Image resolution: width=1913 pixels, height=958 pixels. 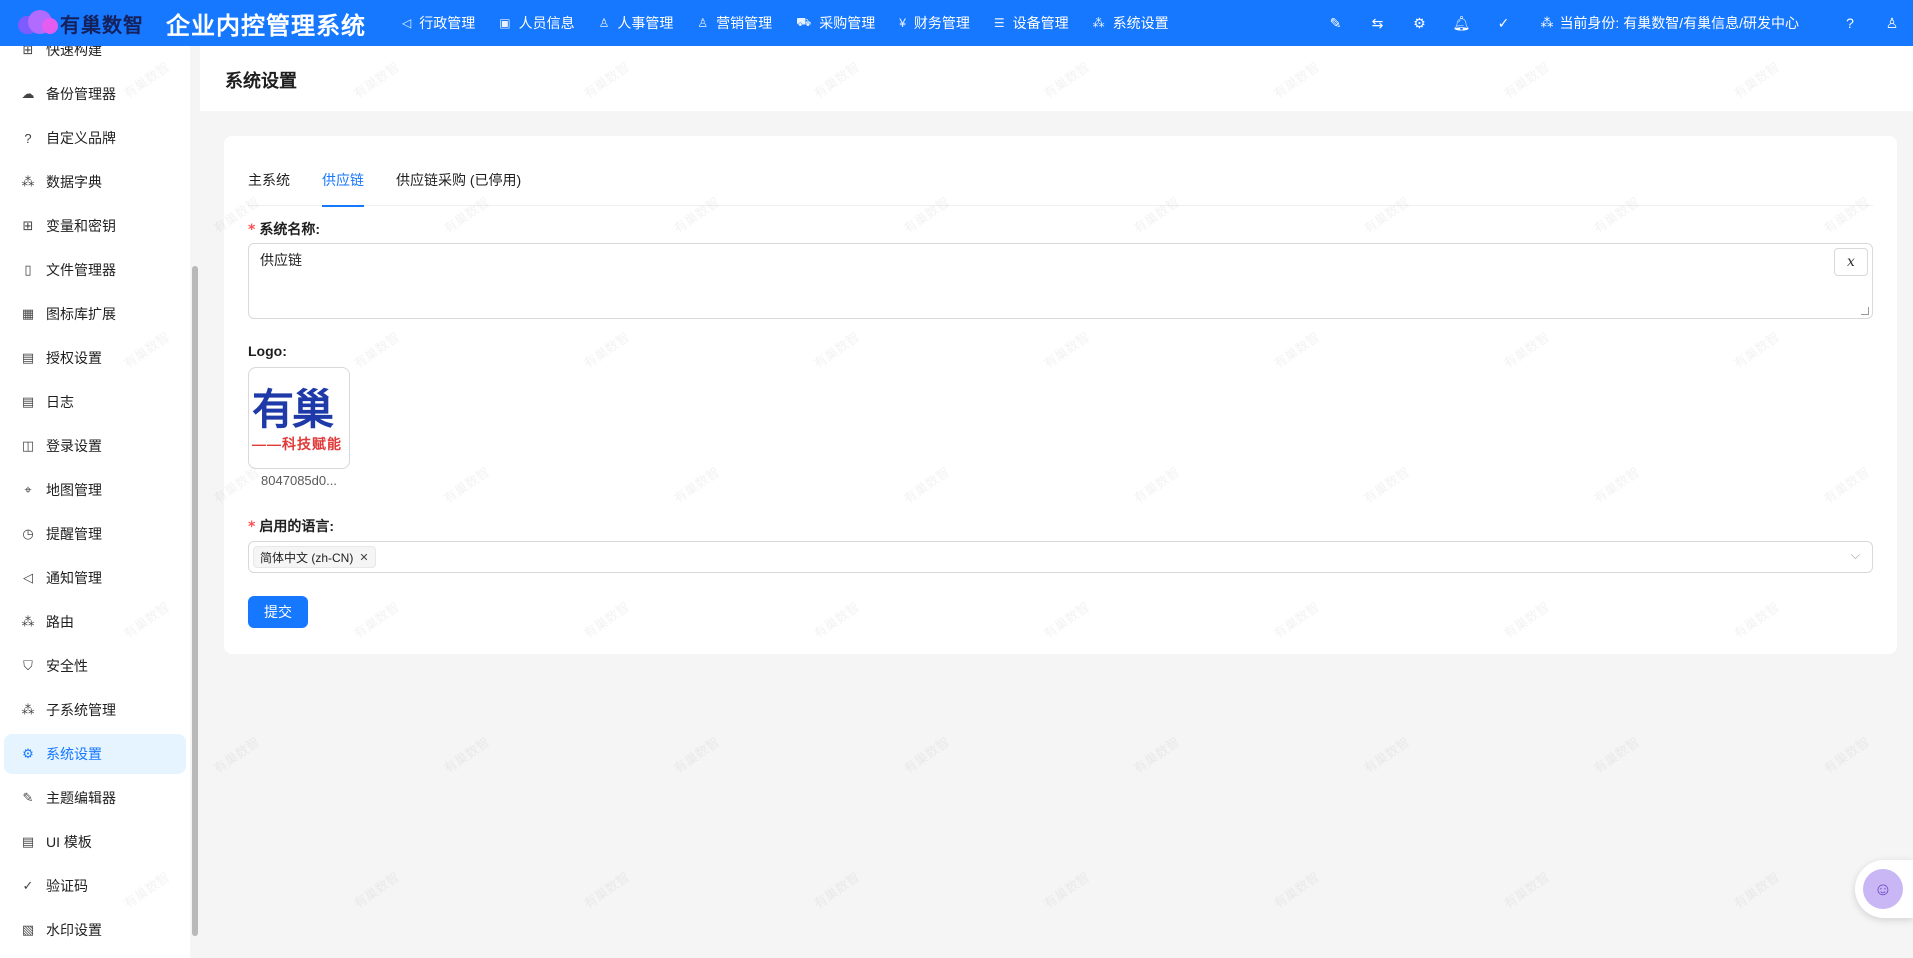 I want to click on sidebar-item-19: ✓ 验证码, so click(x=95, y=886).